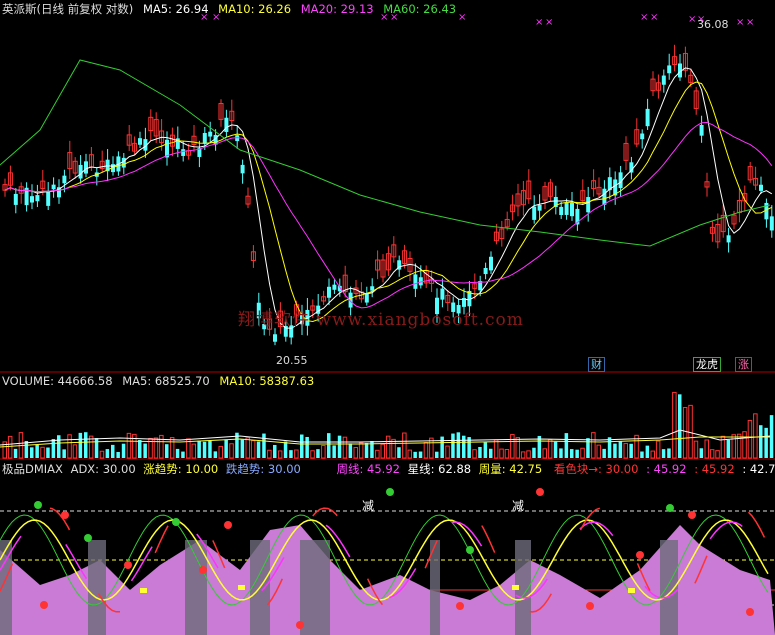  What do you see at coordinates (166, 381) in the screenshot?
I see `volume-ma5: MA5: 68525.70` at bounding box center [166, 381].